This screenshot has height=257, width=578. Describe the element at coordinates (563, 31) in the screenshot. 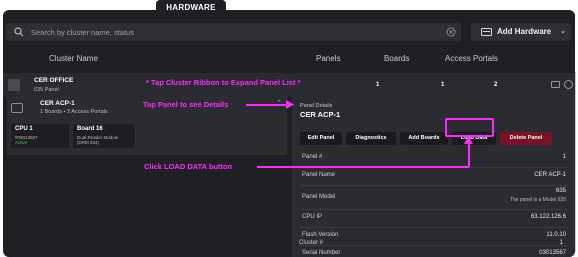

I see `chevron-down-icon: ⌄` at that location.